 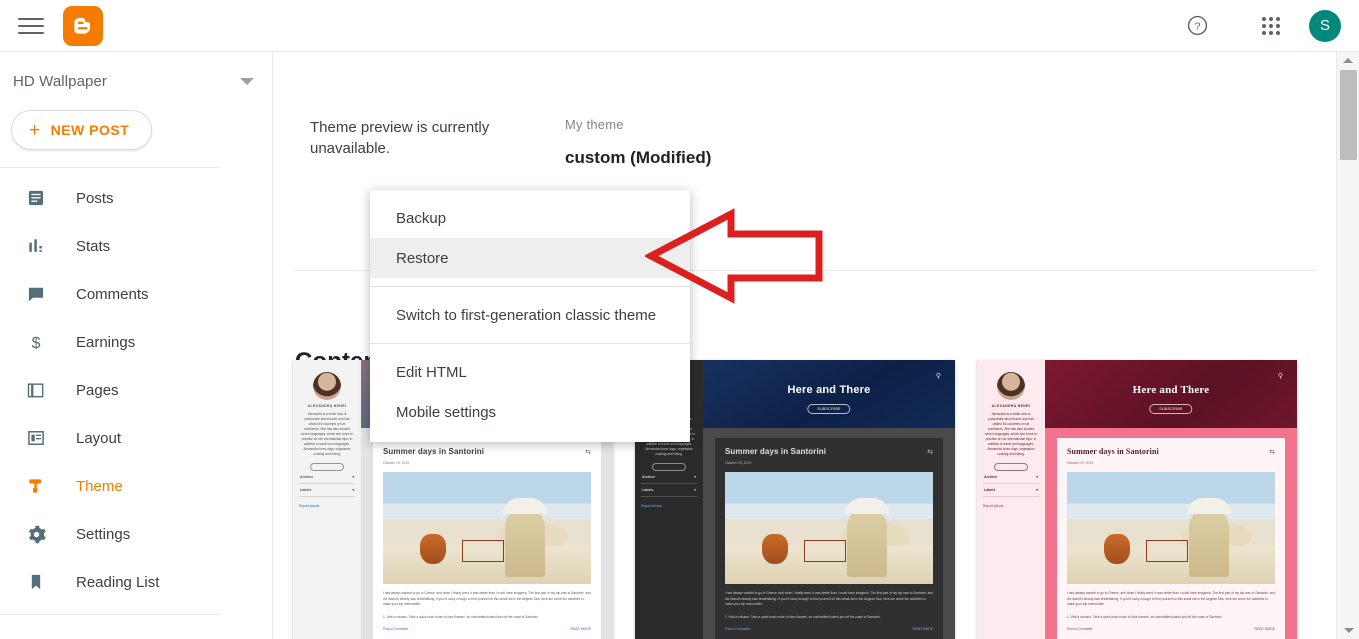 I want to click on scroll-down-arrow-icon, so click(x=1348, y=630).